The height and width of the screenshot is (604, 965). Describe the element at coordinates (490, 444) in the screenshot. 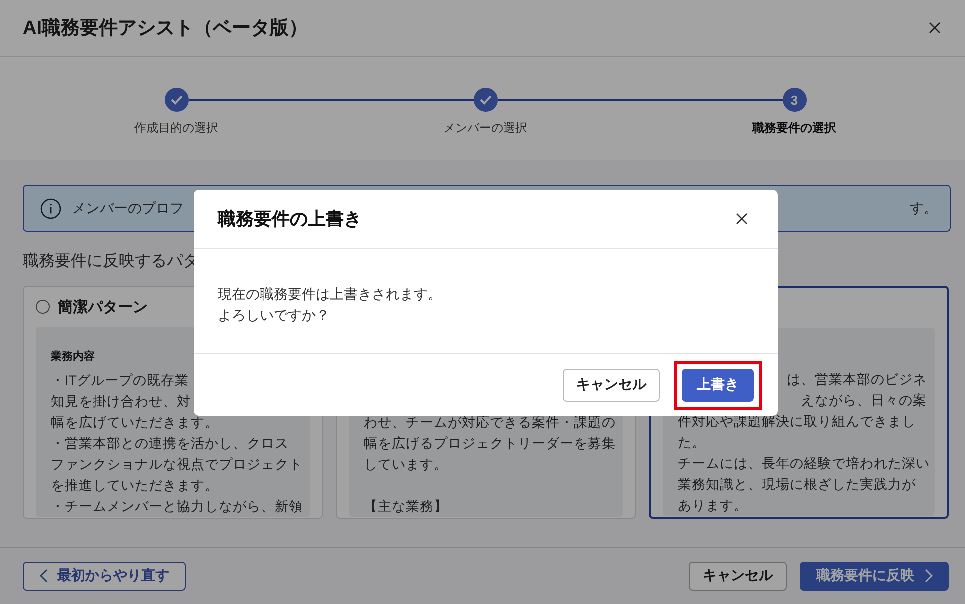

I see `body-text-line: 幅を広げるプロジェクトリーダーを募集` at that location.